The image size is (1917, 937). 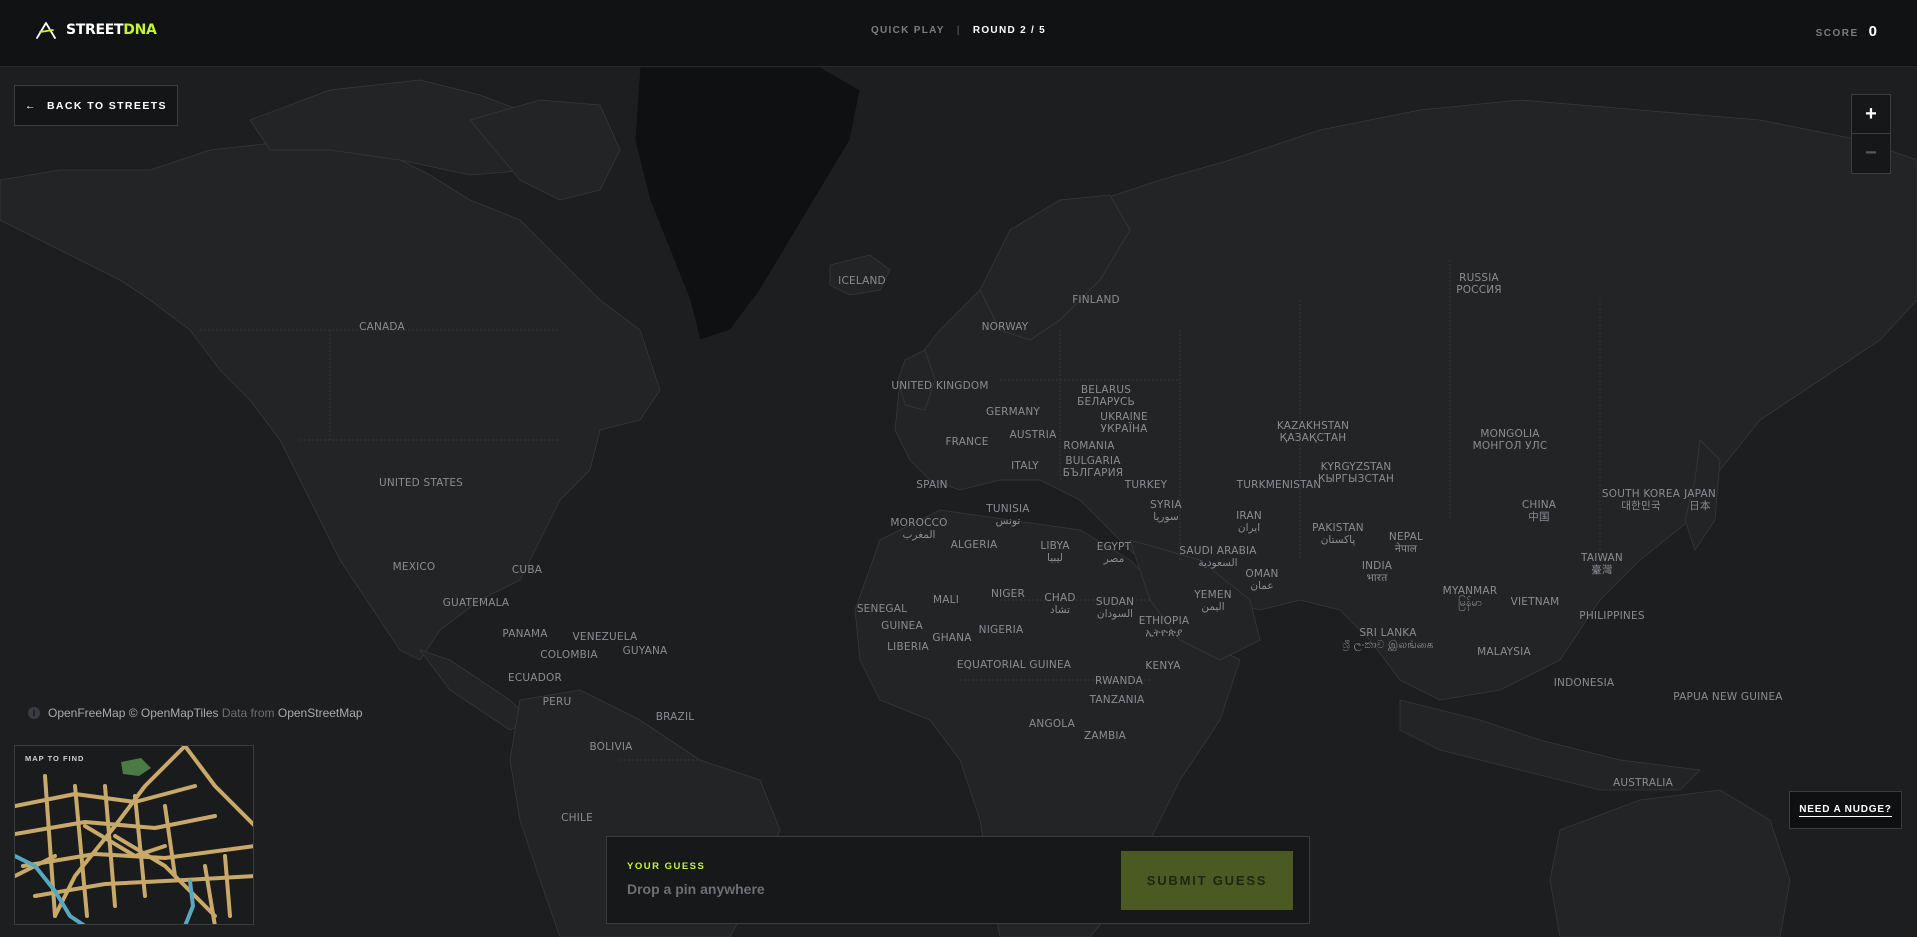 I want to click on label-papua-new-guinea: PAPUA NEW GUINEA, so click(x=1728, y=697).